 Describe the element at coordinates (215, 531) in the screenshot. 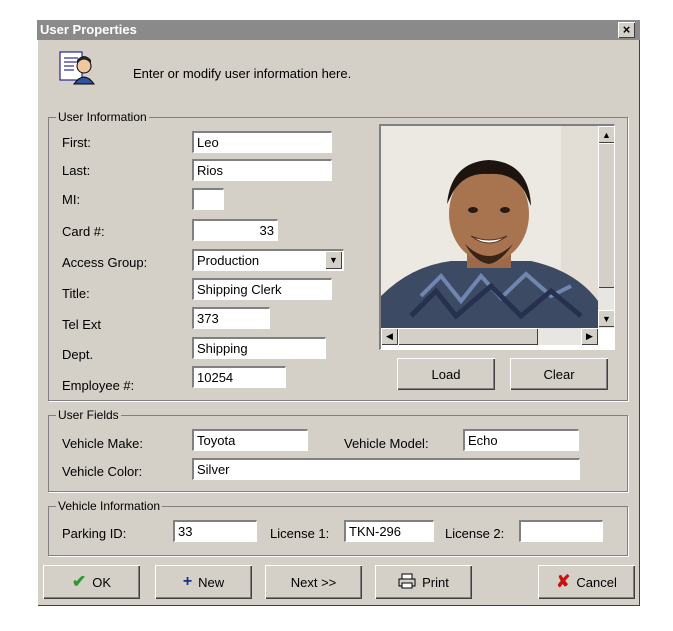

I see `parking-id-field: 33` at that location.